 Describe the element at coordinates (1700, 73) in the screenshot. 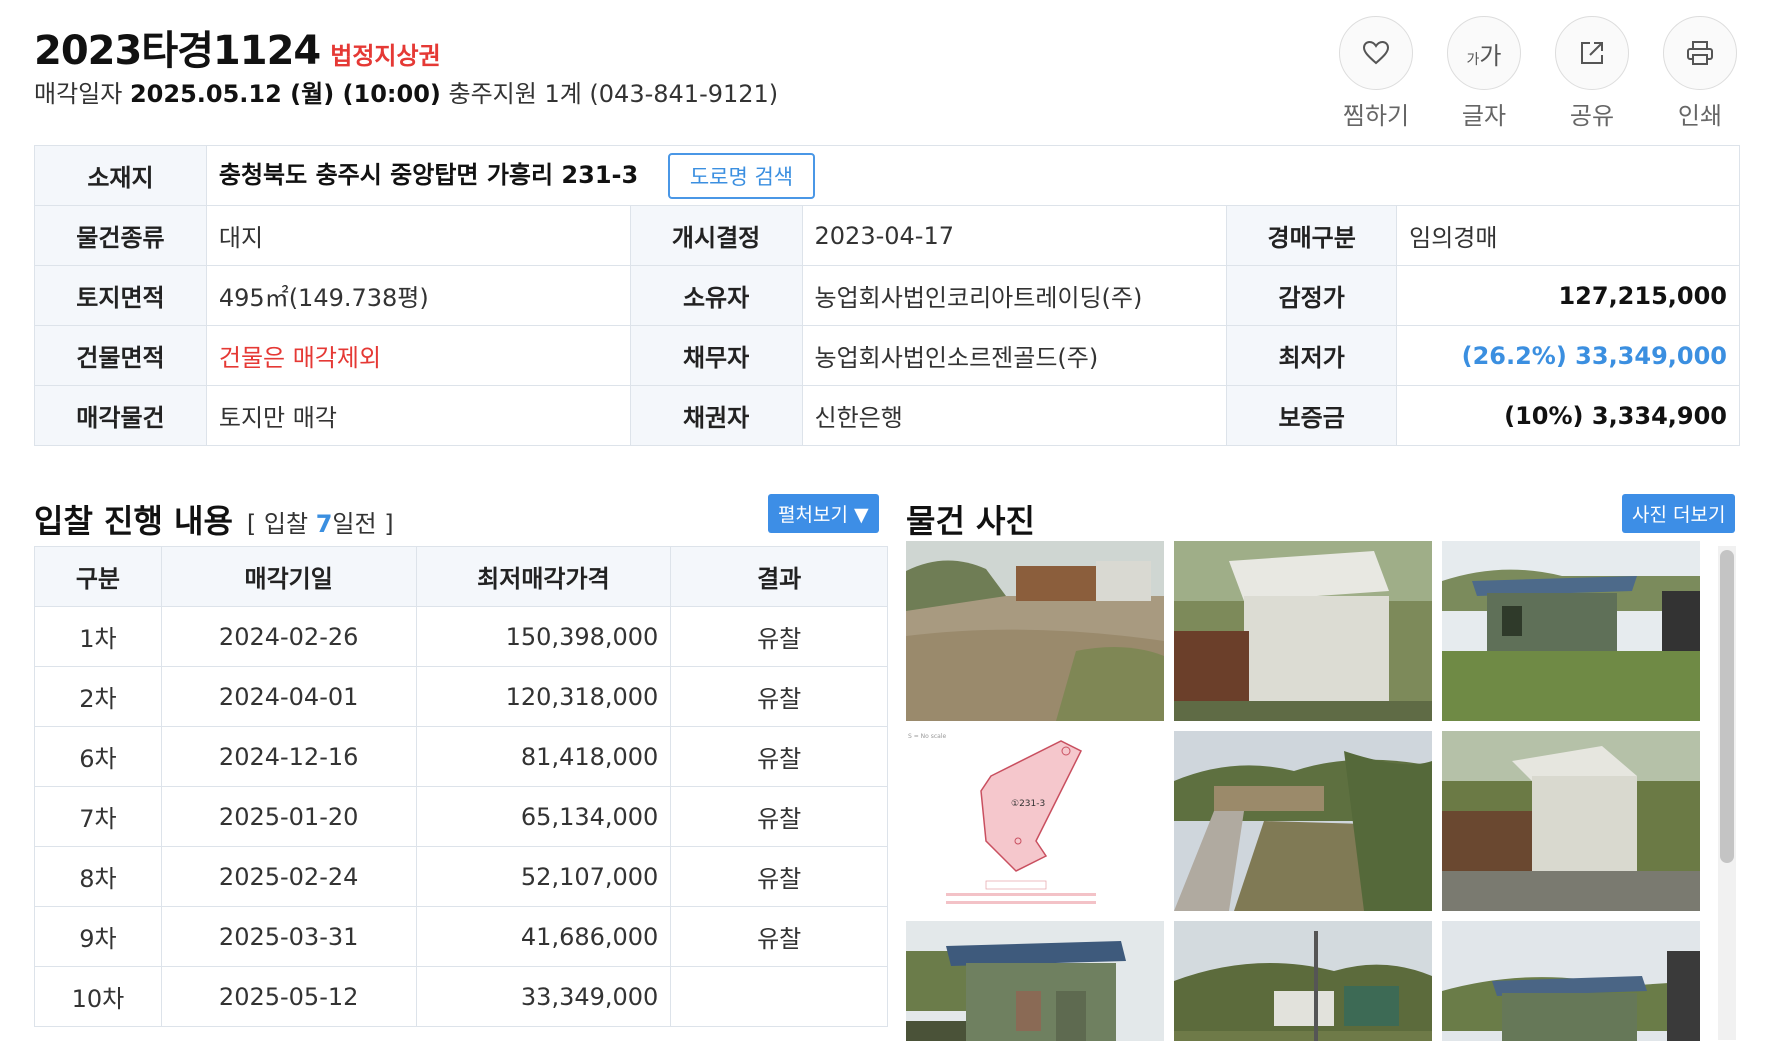

I see `print-button: 인쇄` at that location.